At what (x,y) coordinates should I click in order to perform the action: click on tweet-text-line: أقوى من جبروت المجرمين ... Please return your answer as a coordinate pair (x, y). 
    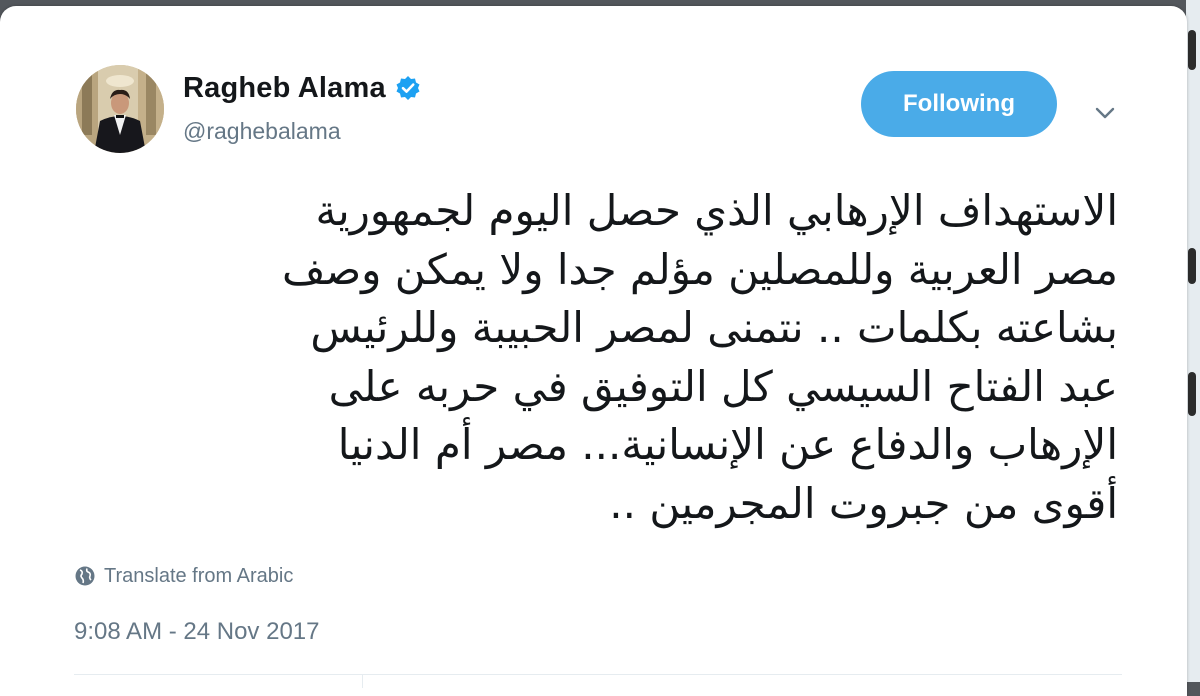
    Looking at the image, I should click on (863, 503).